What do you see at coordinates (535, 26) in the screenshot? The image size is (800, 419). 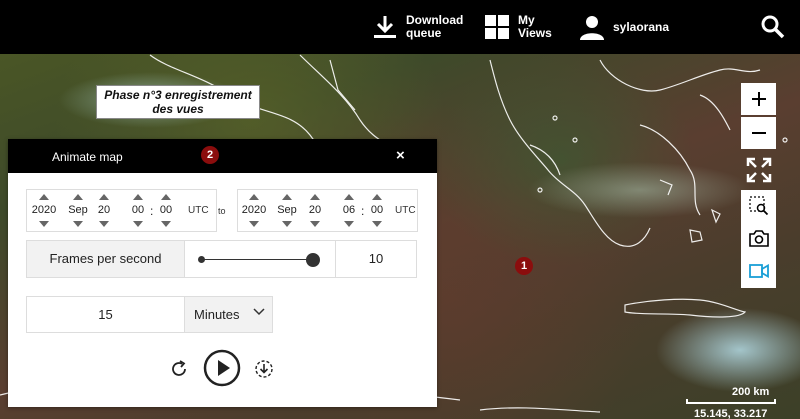 I see `my-views-label: My Views` at bounding box center [535, 26].